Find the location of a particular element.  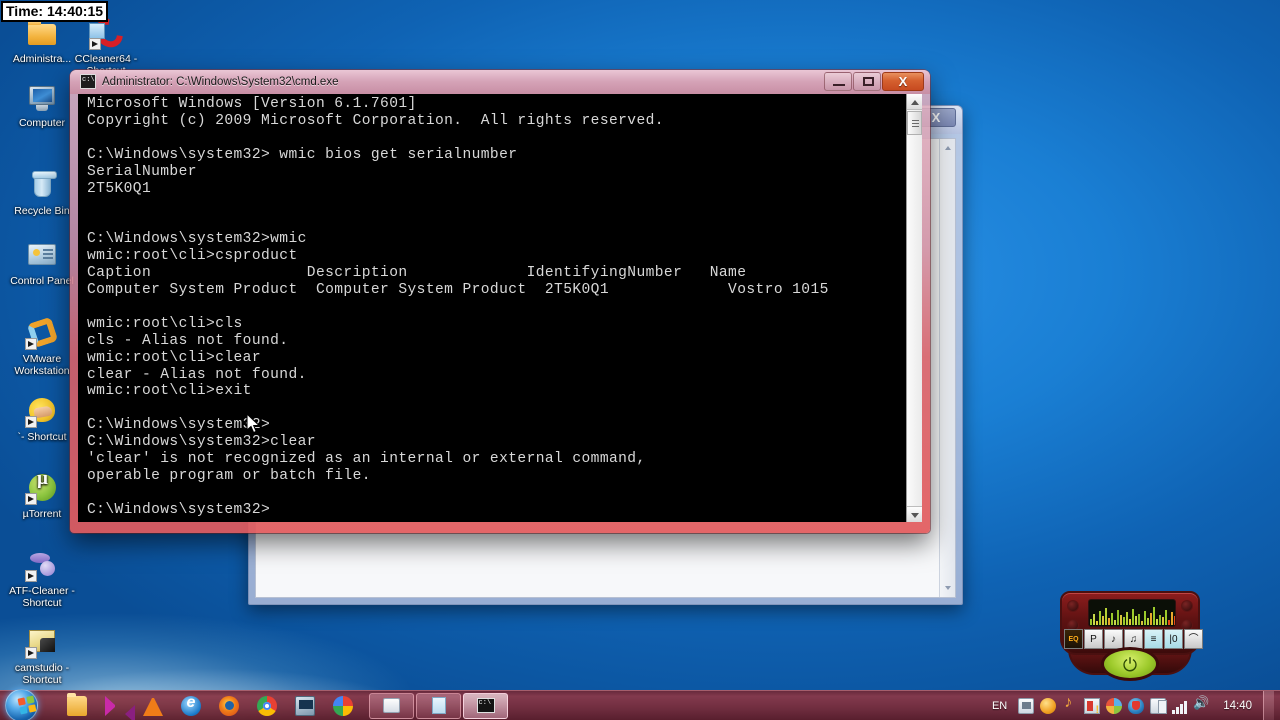

taskbar-window-cmd-icon is located at coordinates (485, 705).